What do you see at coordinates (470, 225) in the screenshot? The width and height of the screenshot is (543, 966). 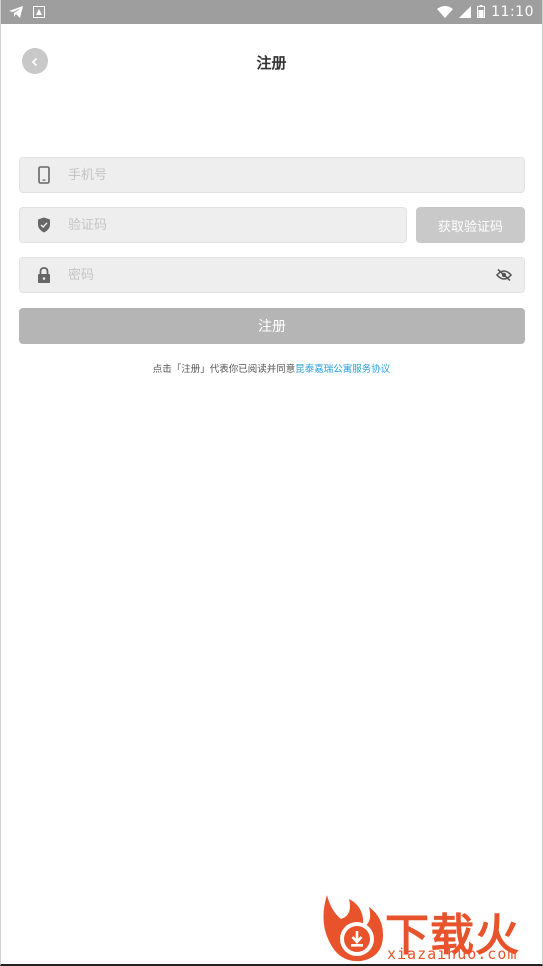 I see `get-code-button: 获取验证码` at bounding box center [470, 225].